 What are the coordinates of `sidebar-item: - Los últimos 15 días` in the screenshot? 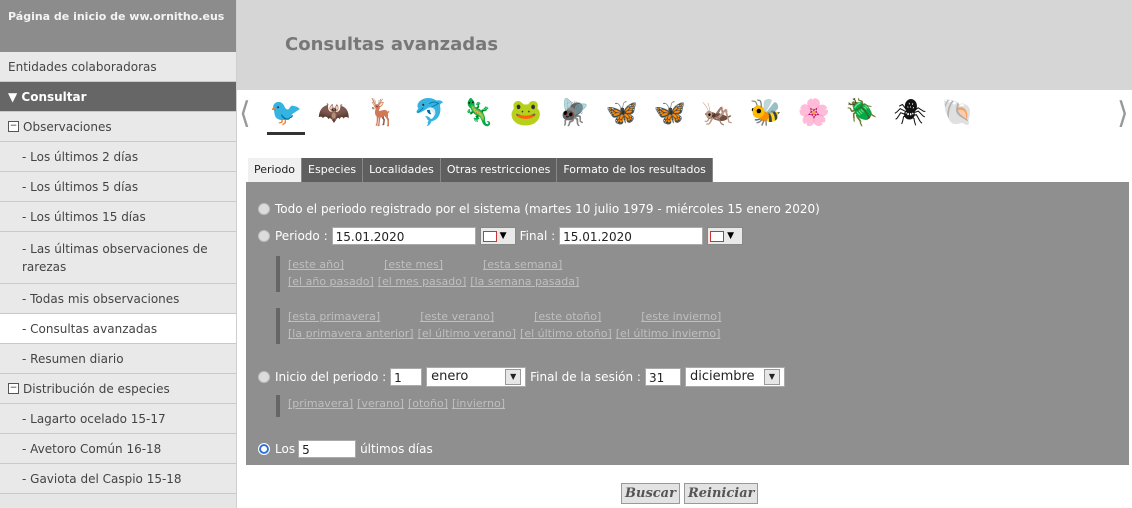 It's located at (118, 217).